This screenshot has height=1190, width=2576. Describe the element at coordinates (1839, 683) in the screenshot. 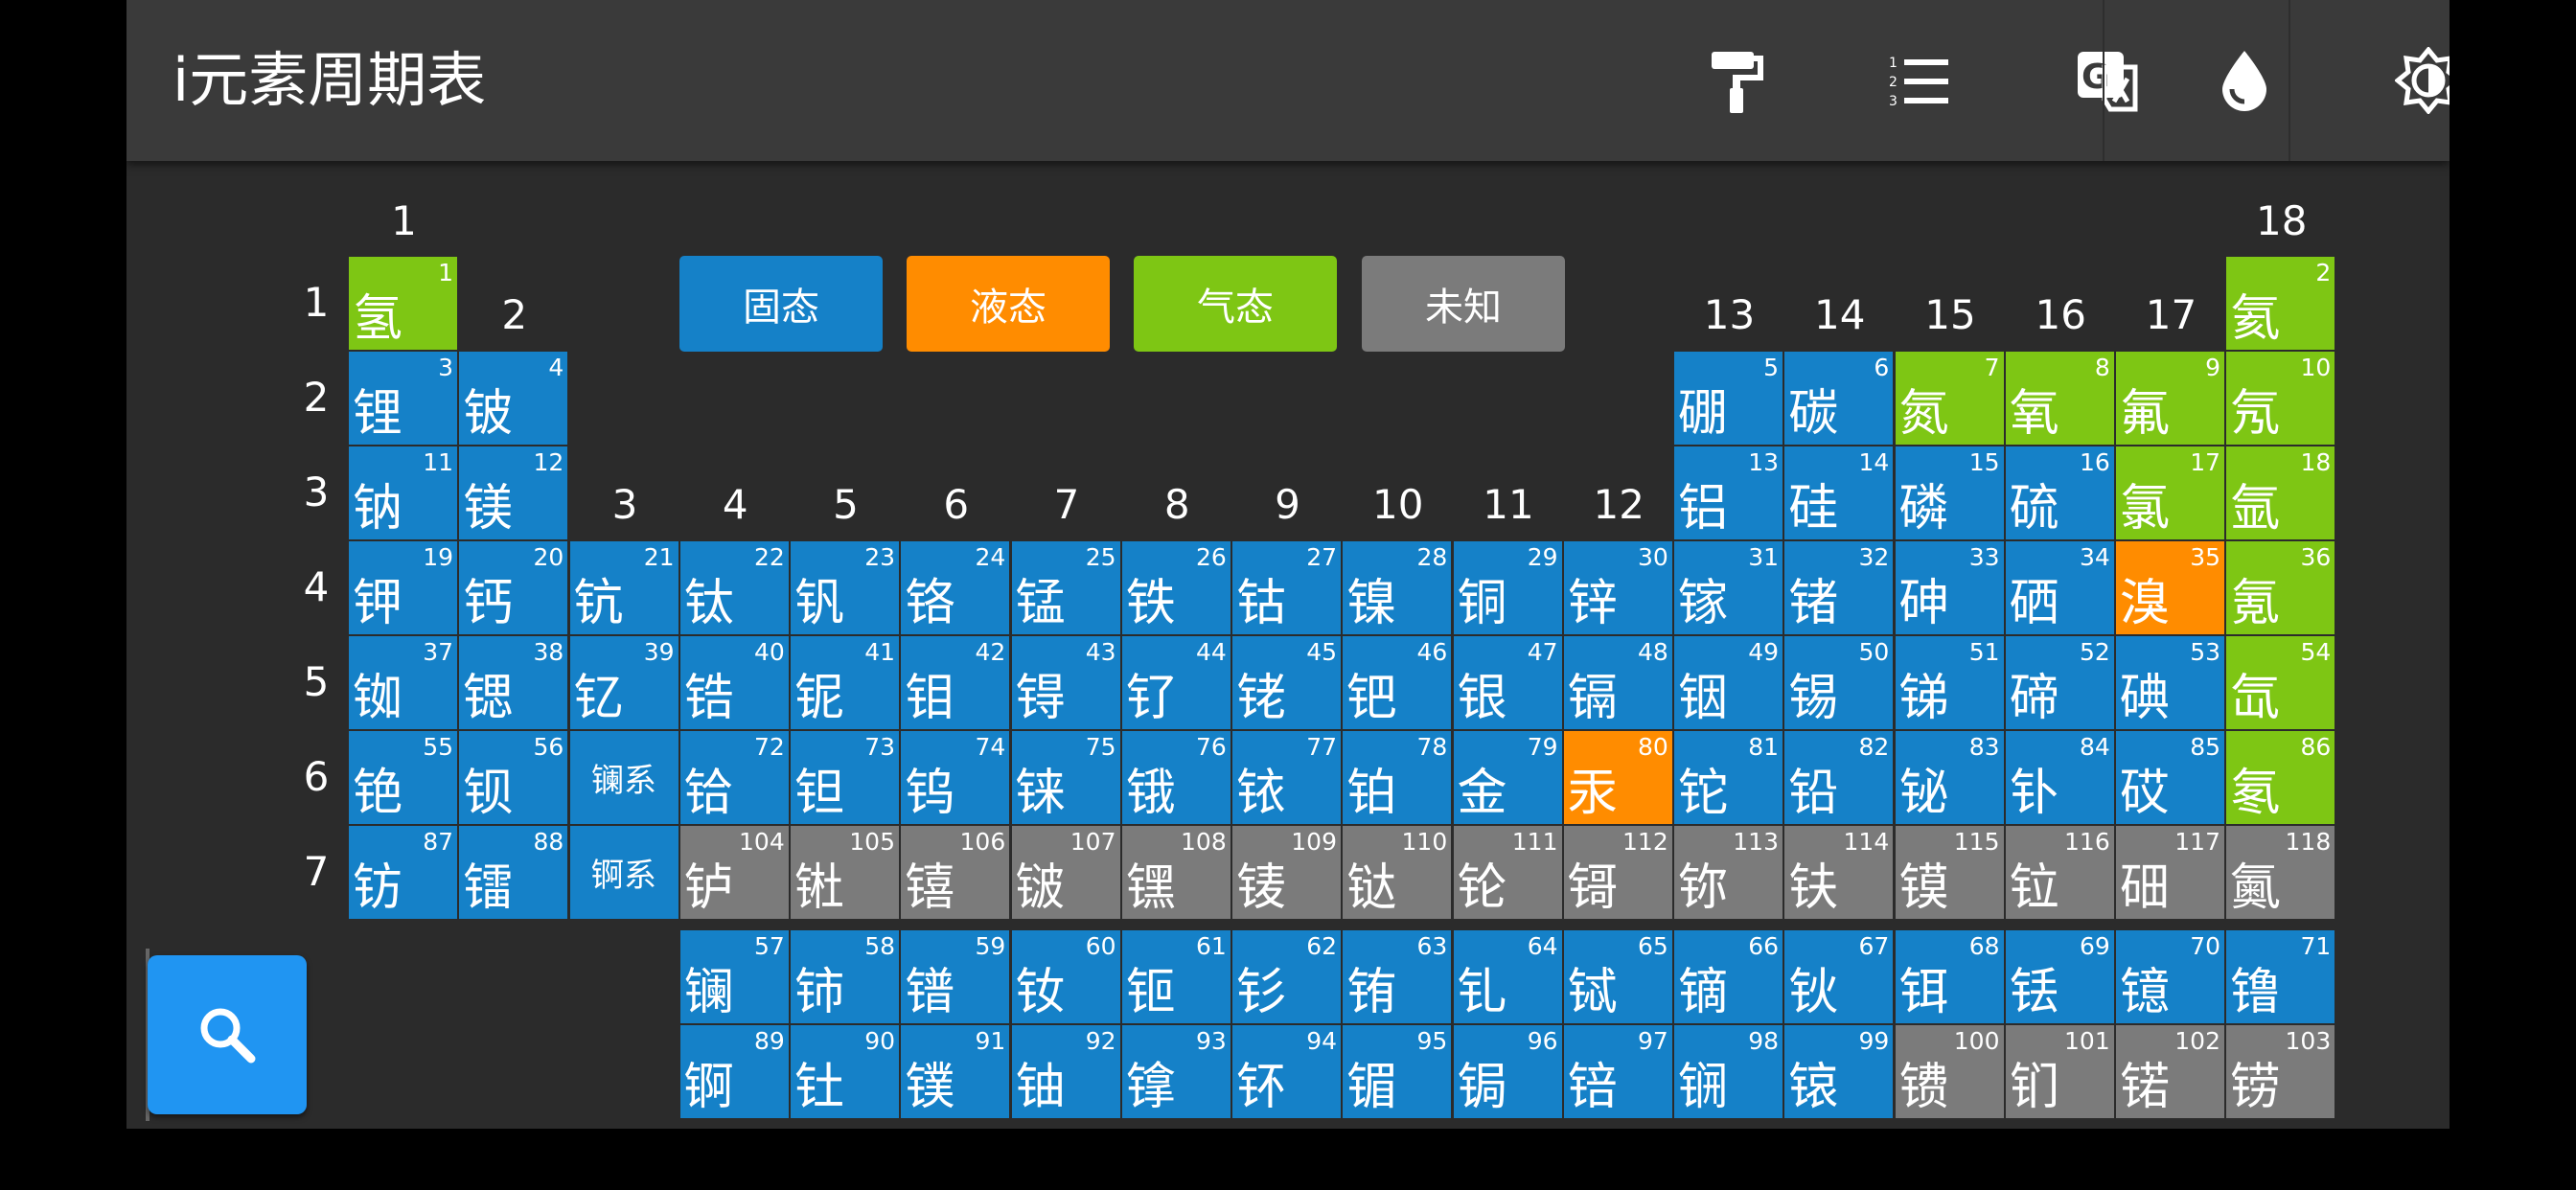

I see `element-cell: 锡 50` at that location.